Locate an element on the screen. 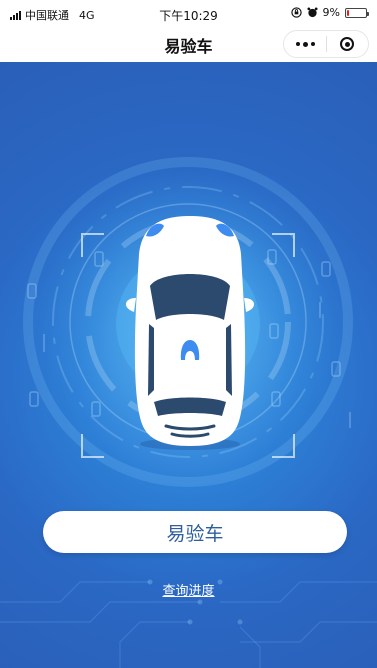  progress-link-row: 查询进度 is located at coordinates (188, 589).